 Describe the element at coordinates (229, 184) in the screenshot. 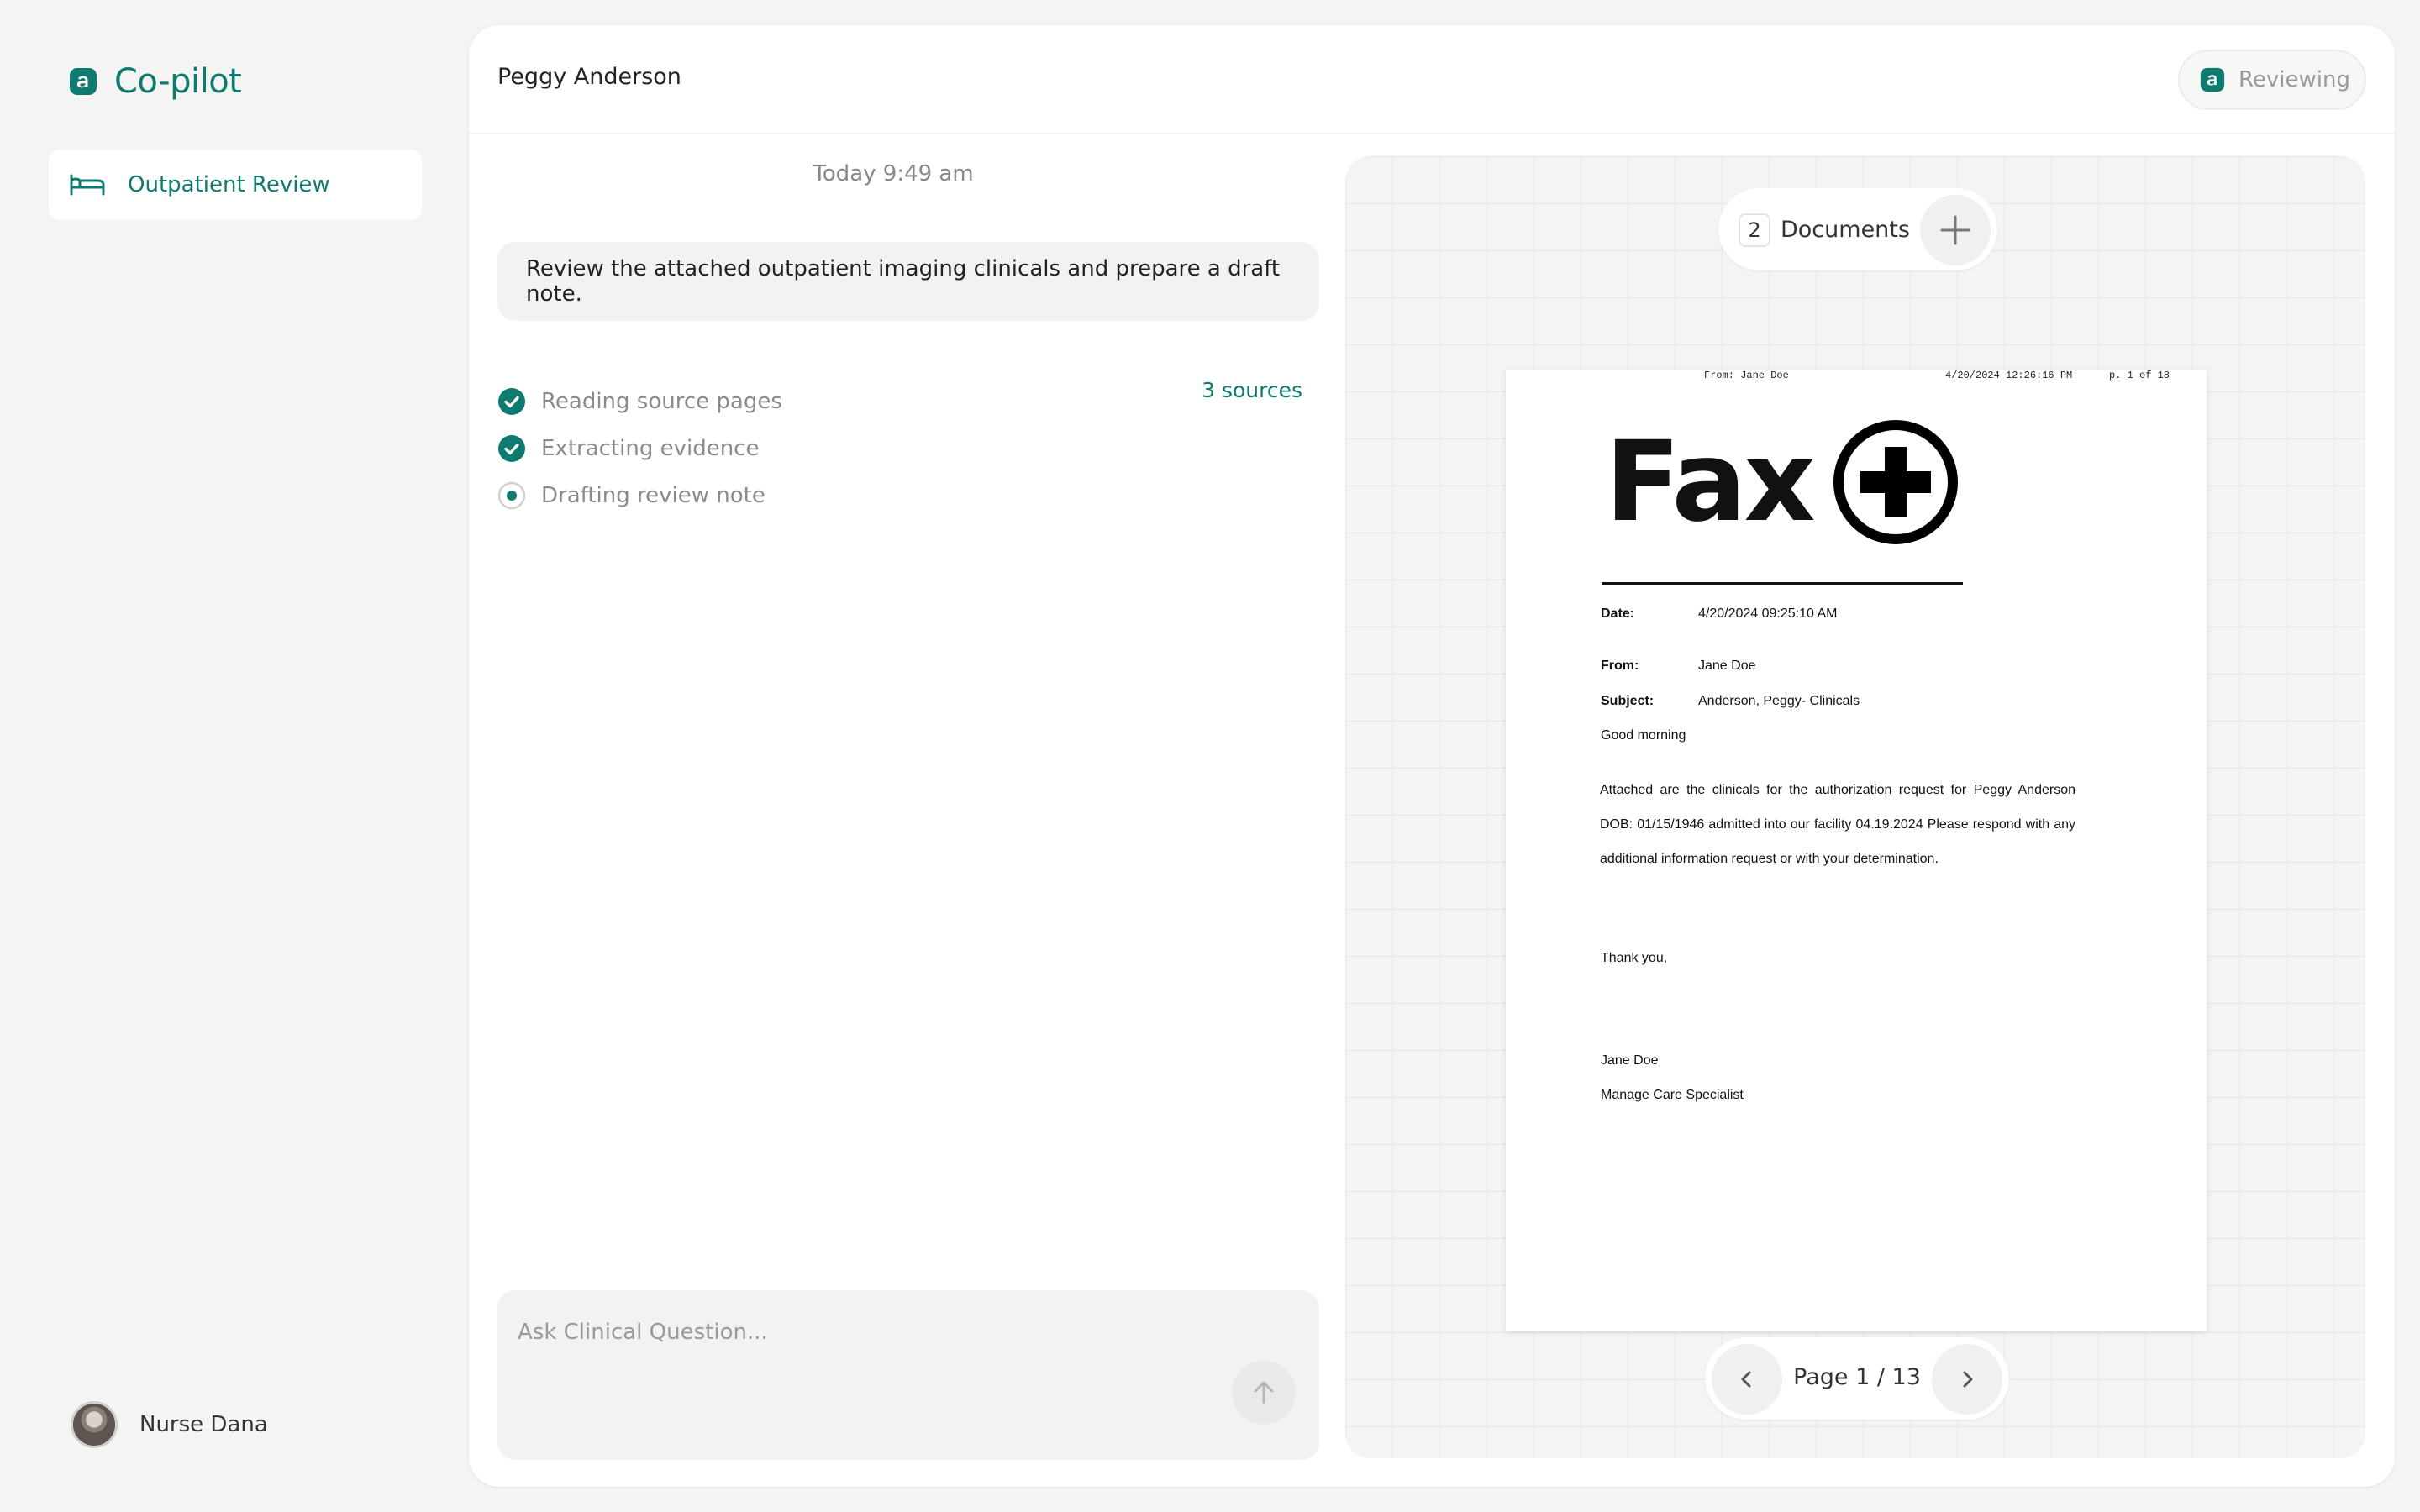

I see `sidebar-item-label: Outpatient Review` at that location.